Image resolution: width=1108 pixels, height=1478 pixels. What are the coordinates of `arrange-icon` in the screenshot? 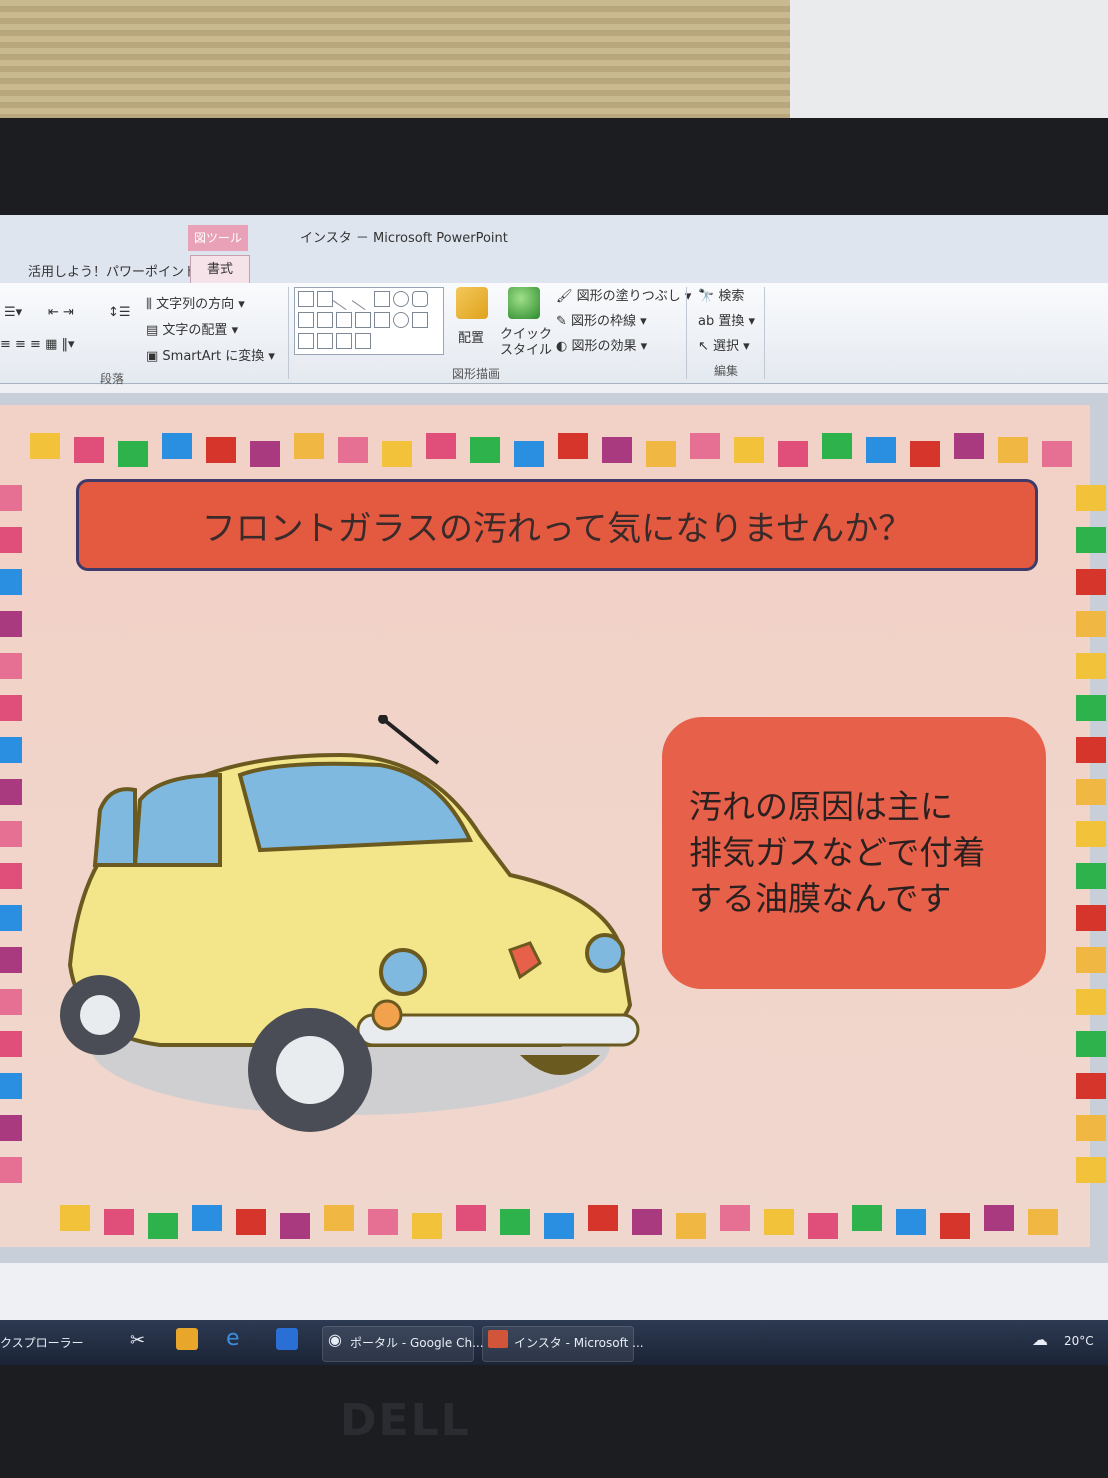 It's located at (472, 303).